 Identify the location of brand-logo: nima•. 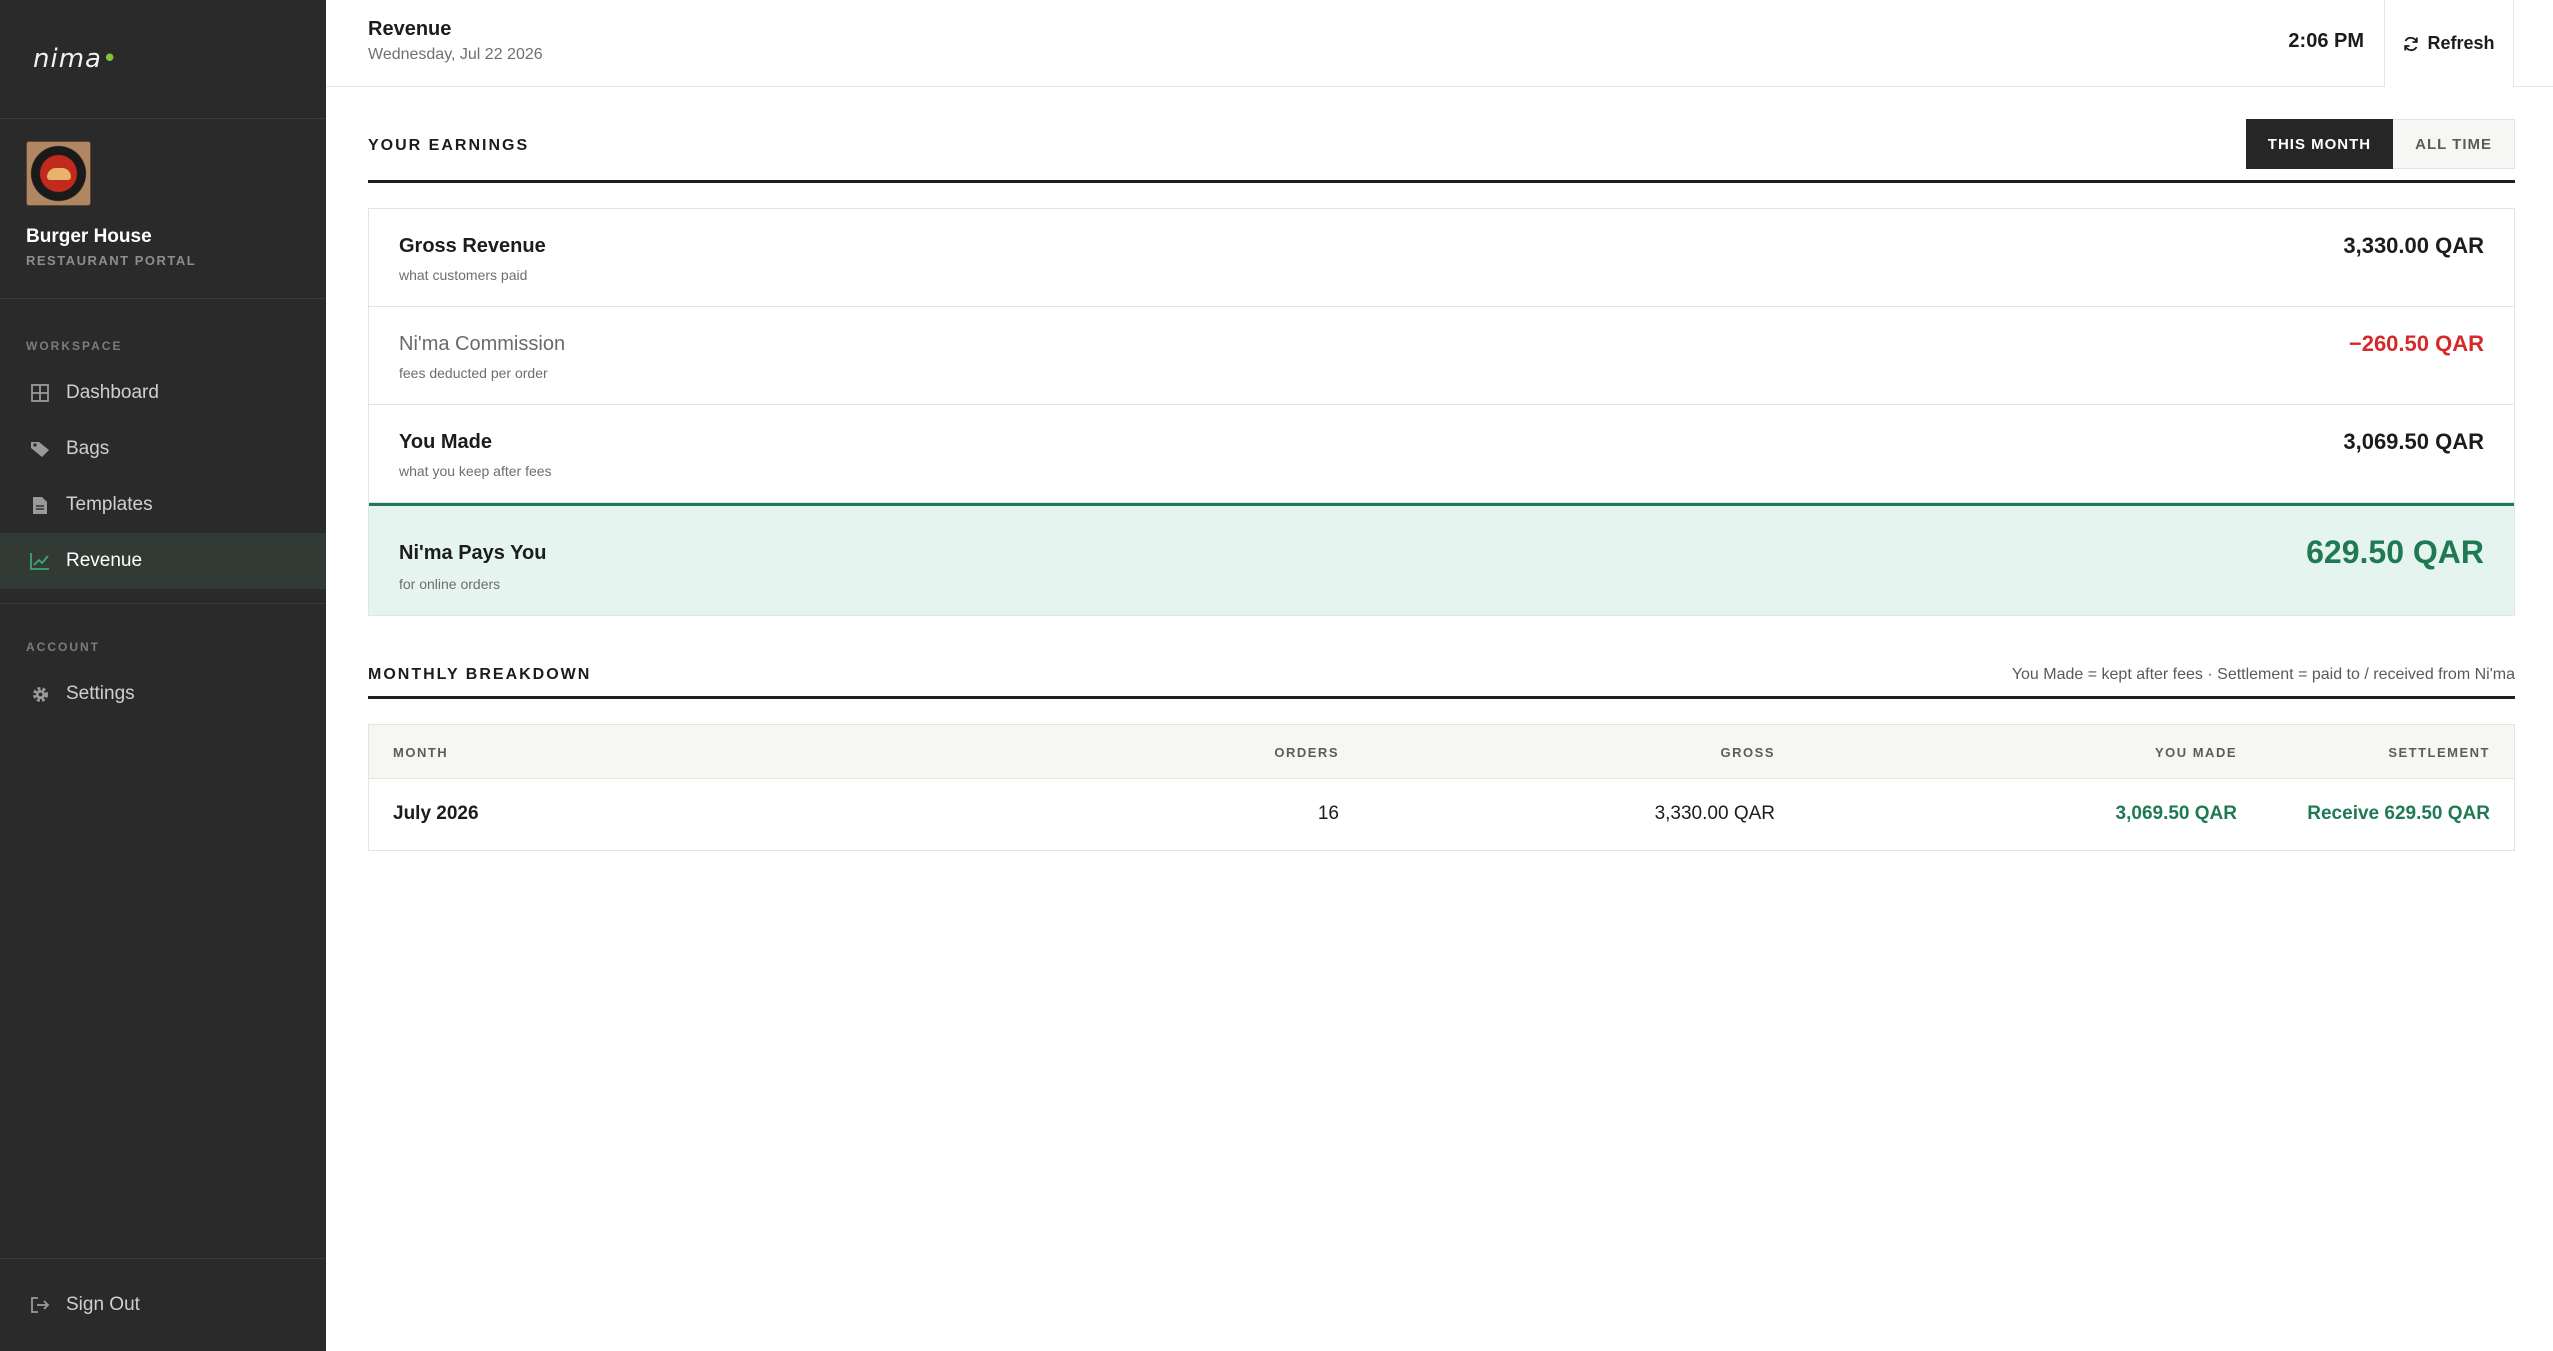
(75, 59).